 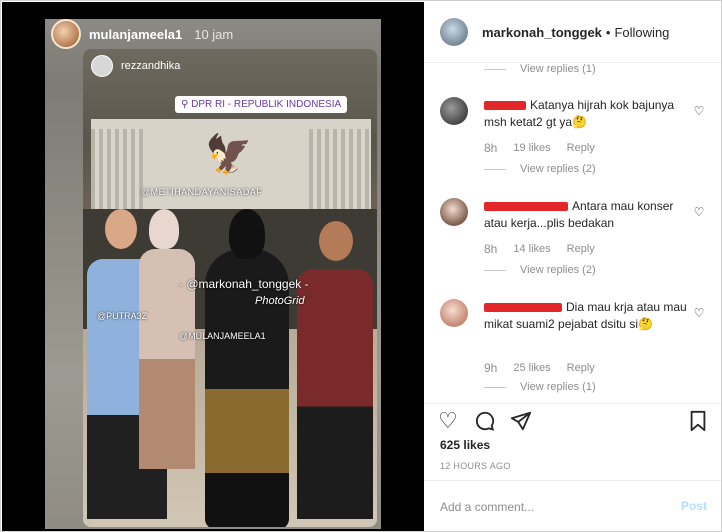 What do you see at coordinates (531, 249) in the screenshot?
I see `comment-likes: 14 likes` at bounding box center [531, 249].